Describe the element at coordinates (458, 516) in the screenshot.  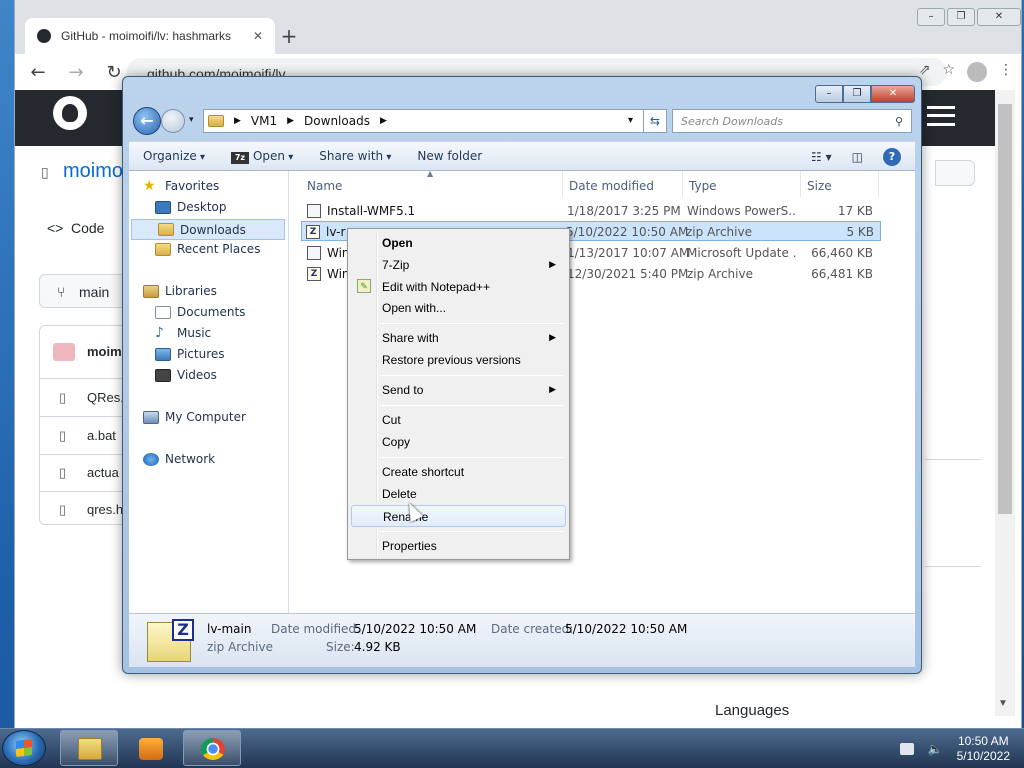
I see `menu-item-rename: Rename` at that location.